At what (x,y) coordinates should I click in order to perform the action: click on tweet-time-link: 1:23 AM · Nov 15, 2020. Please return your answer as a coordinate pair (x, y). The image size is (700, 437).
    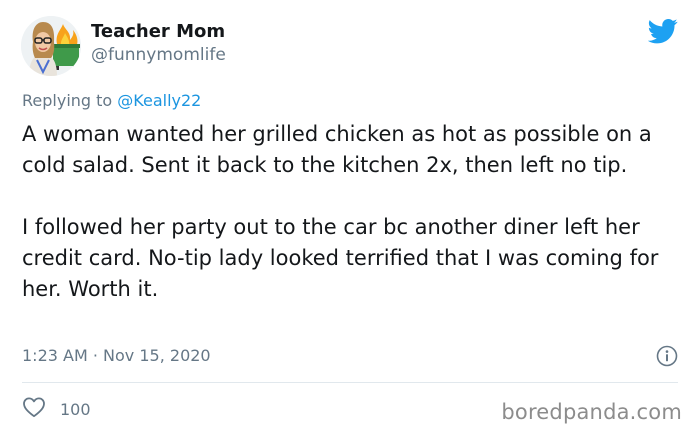
    Looking at the image, I should click on (116, 355).